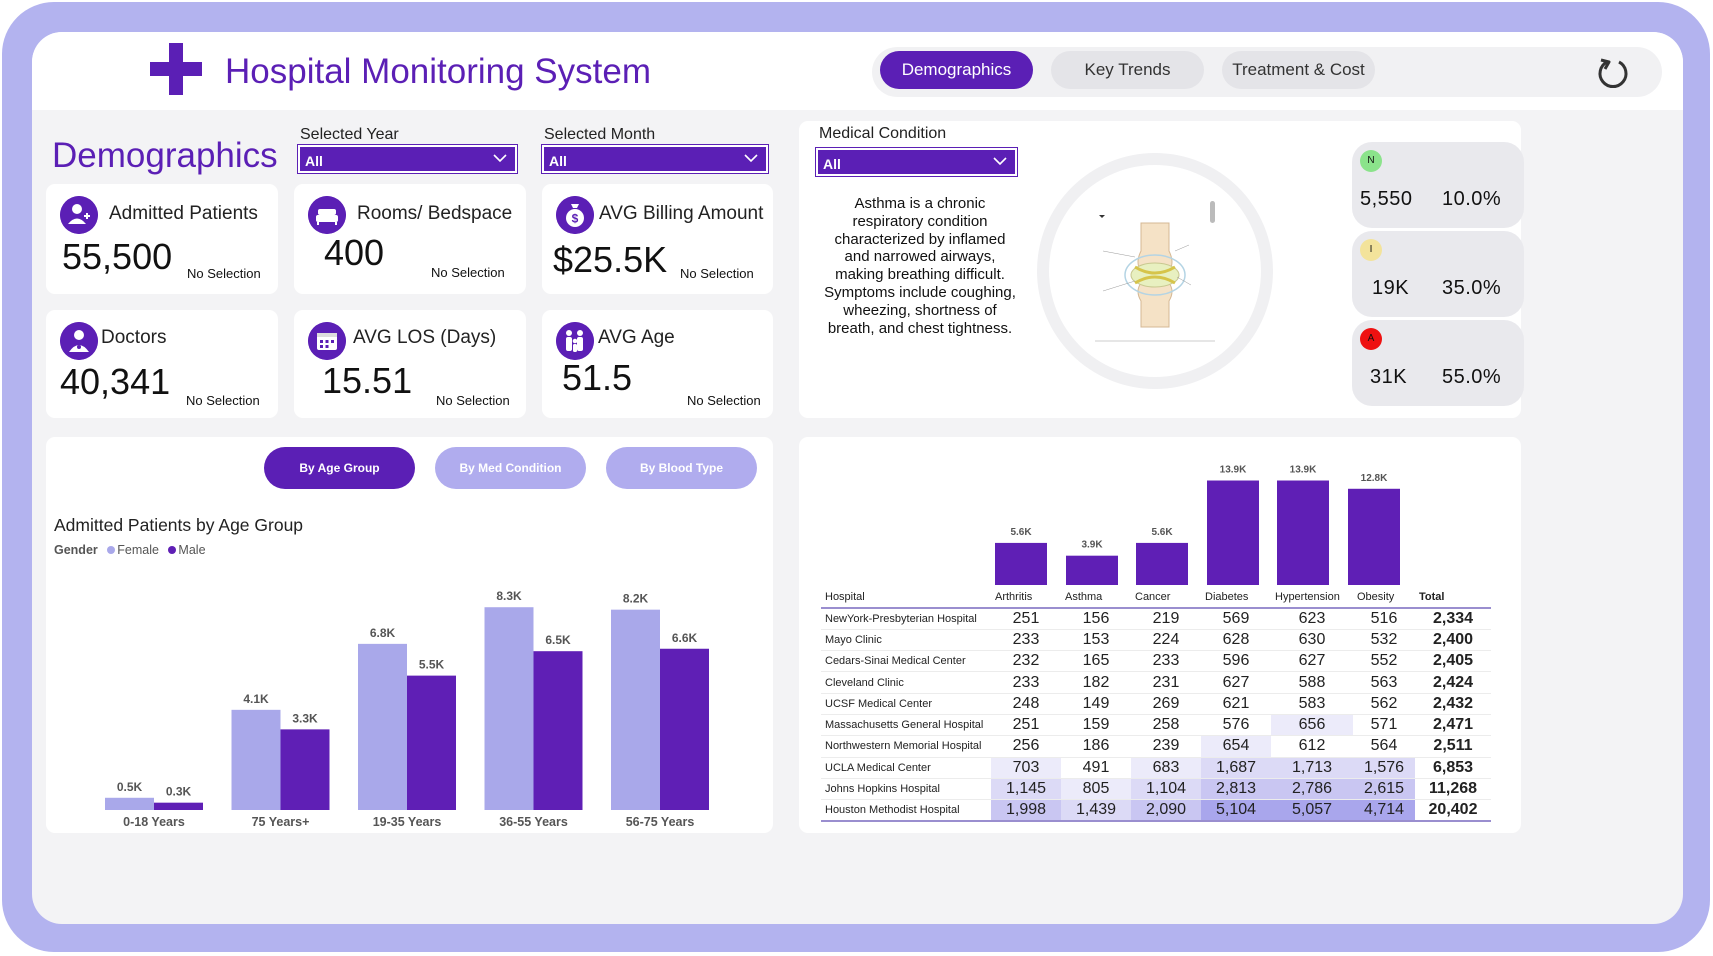 This screenshot has height=956, width=1713. What do you see at coordinates (655, 159) in the screenshot?
I see `month-dropdown: All` at bounding box center [655, 159].